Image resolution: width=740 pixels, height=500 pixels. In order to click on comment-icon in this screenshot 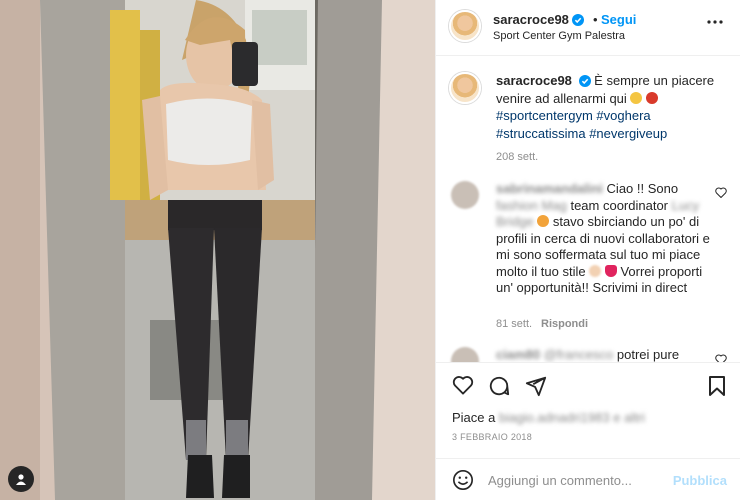, I will do `click(499, 386)`.